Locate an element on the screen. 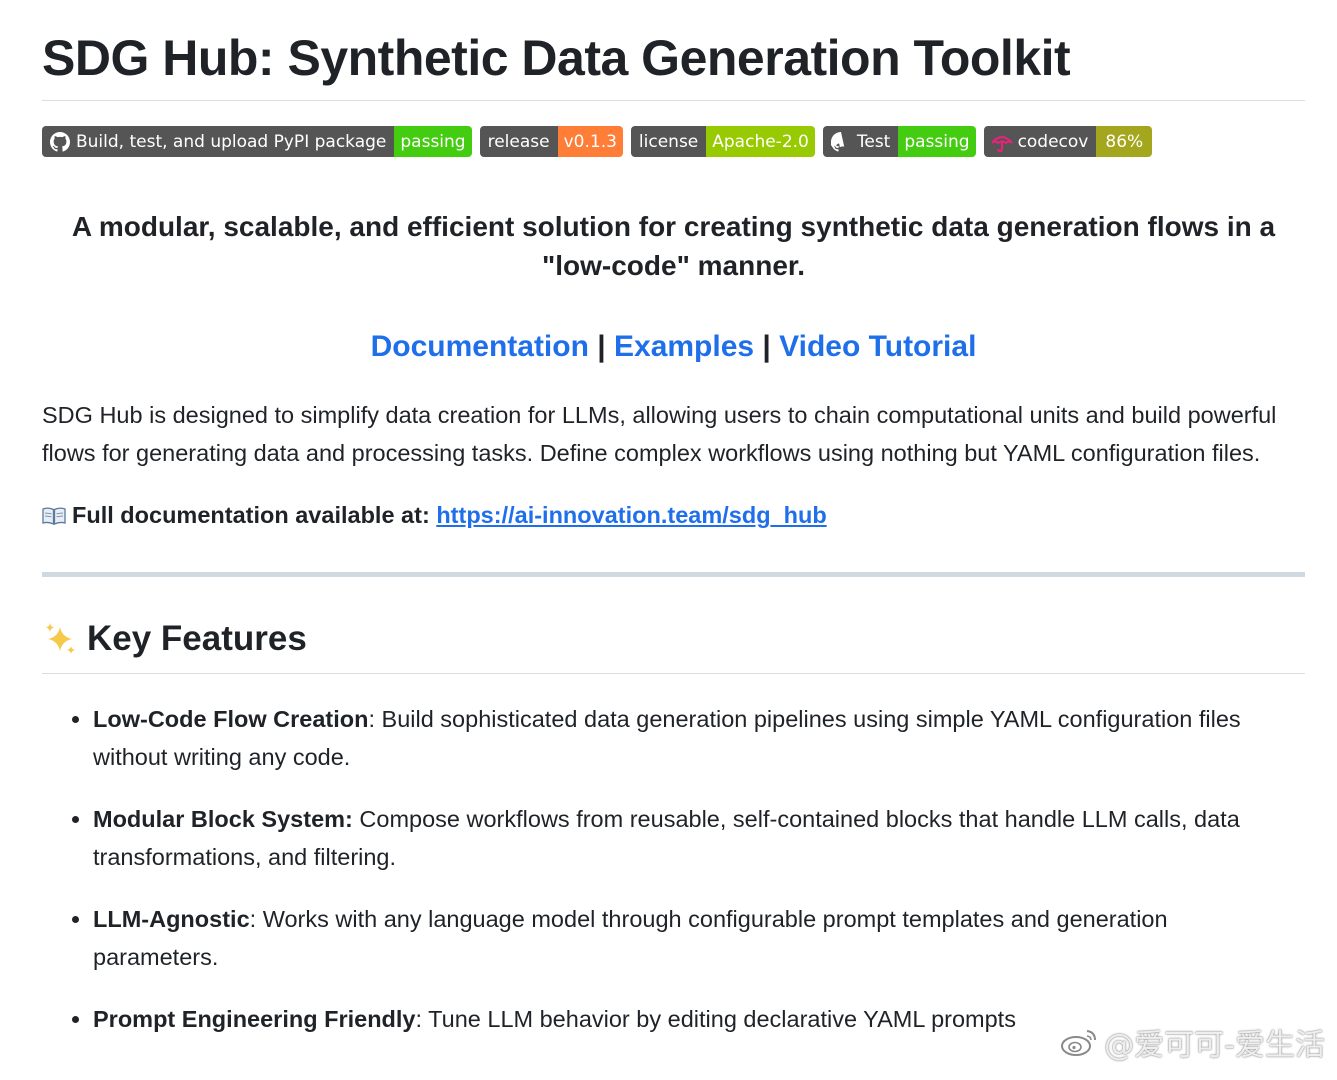 The height and width of the screenshot is (1080, 1337). watermark-text: @爱可可-爱生活 is located at coordinates (1214, 1045).